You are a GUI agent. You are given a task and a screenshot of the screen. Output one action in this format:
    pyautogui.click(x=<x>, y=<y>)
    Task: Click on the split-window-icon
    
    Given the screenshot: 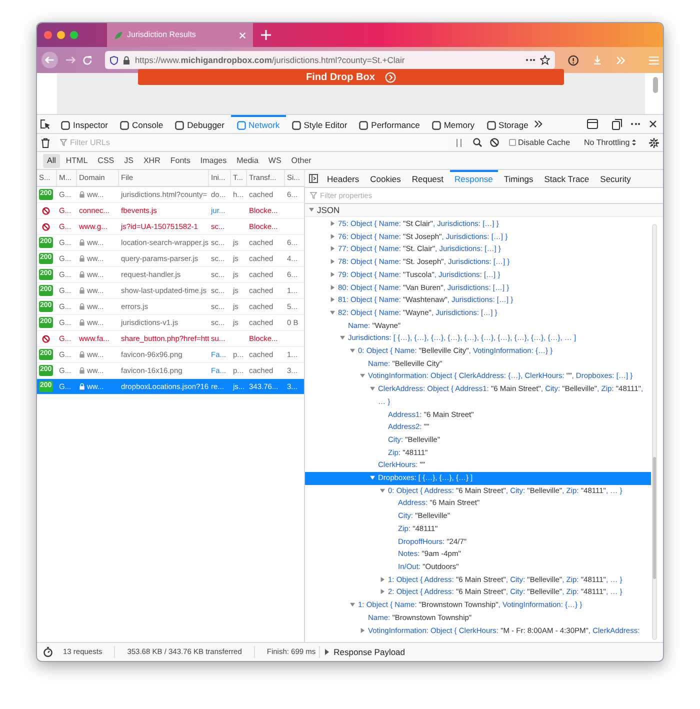 What is the action you would take?
    pyautogui.click(x=617, y=124)
    